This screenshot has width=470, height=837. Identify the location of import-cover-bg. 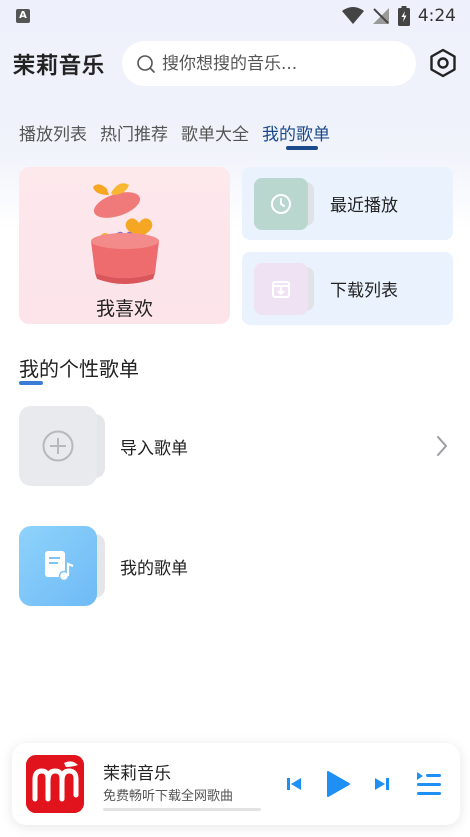
(58, 446).